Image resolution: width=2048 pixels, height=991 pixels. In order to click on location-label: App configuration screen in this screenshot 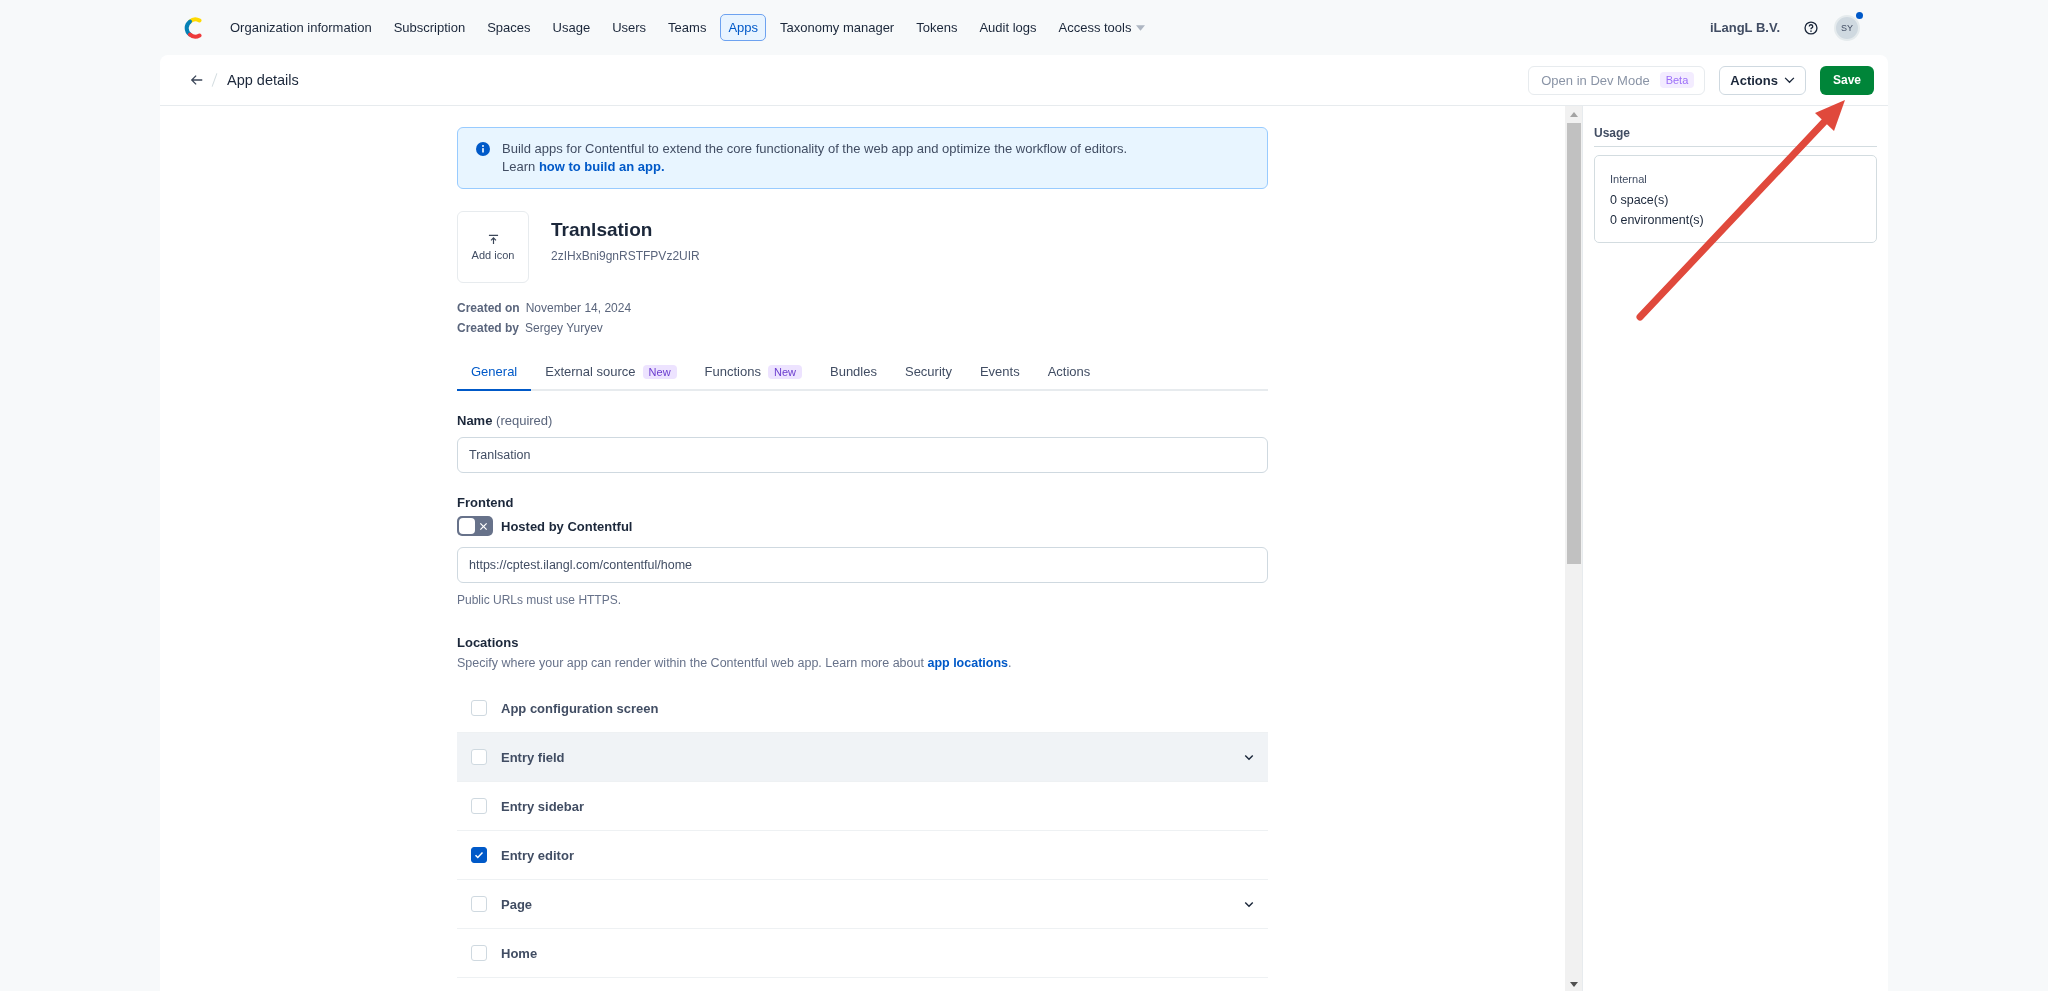, I will do `click(580, 708)`.